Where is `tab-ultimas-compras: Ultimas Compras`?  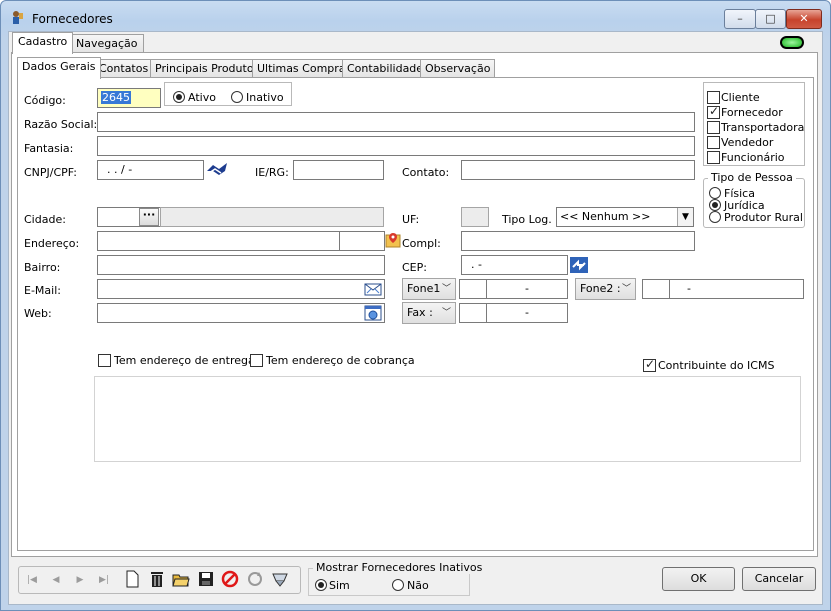
tab-ultimas-compras: Ultimas Compras is located at coordinates (304, 68).